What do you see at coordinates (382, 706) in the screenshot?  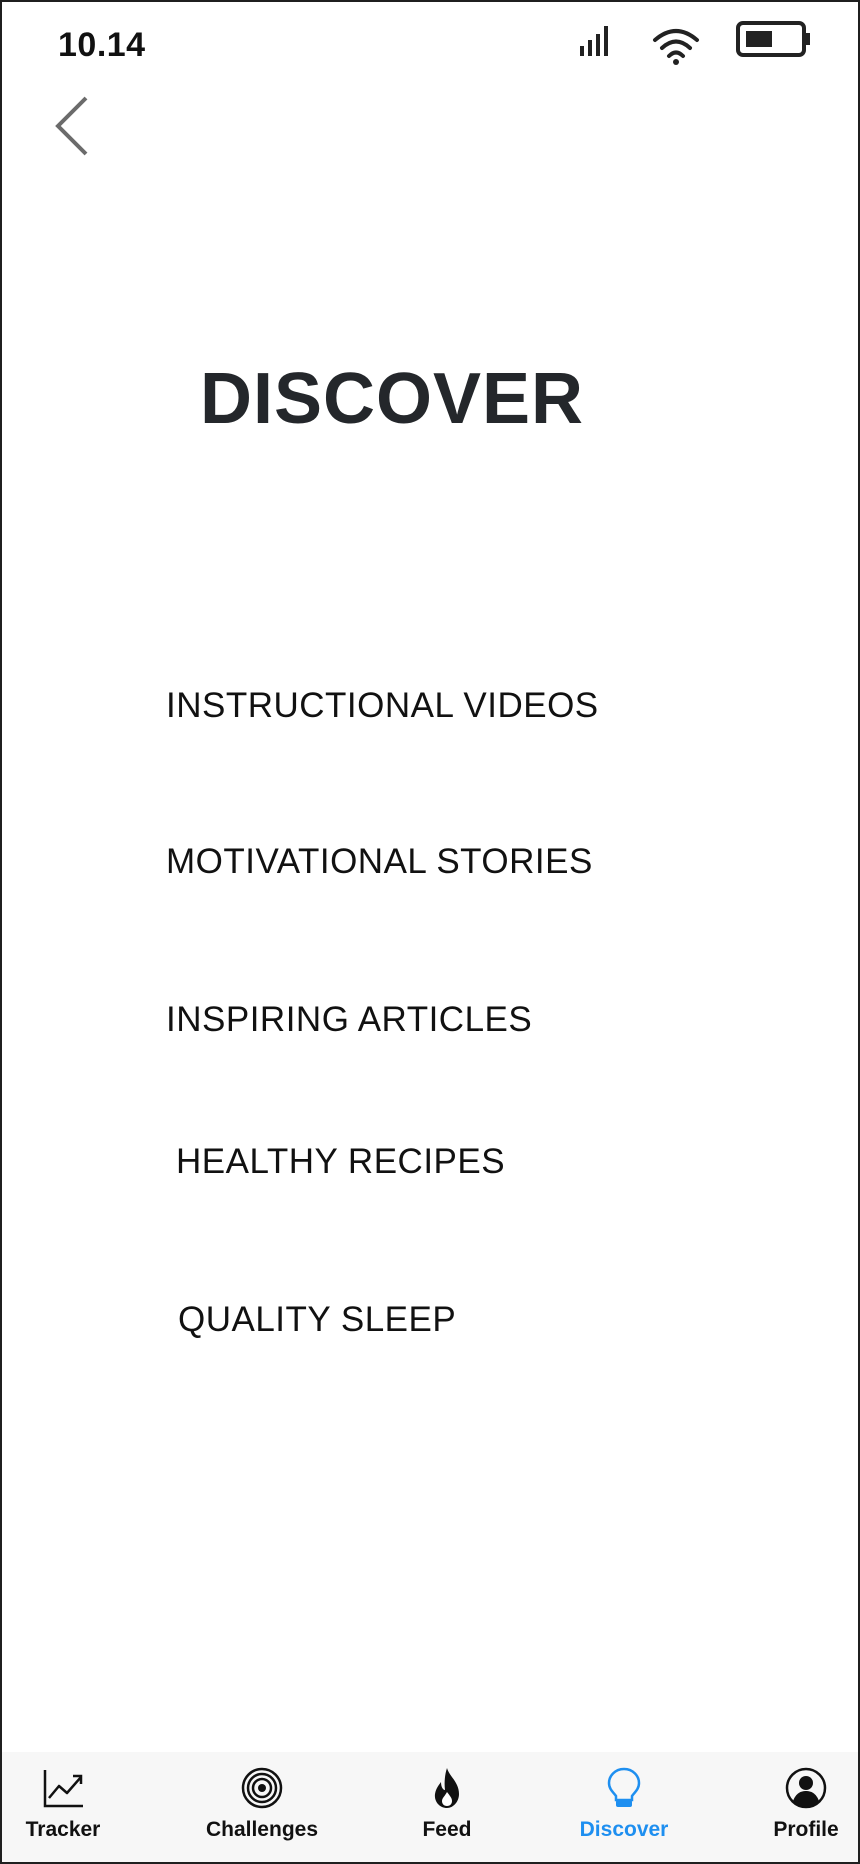 I see `menu-item-instructional-videos: INSTRUCTIONAL VIDEOS` at bounding box center [382, 706].